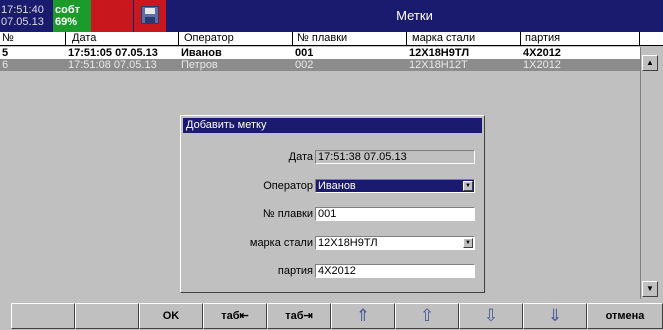 This screenshot has height=330, width=663. I want to click on column-header-num: №, so click(8, 38).